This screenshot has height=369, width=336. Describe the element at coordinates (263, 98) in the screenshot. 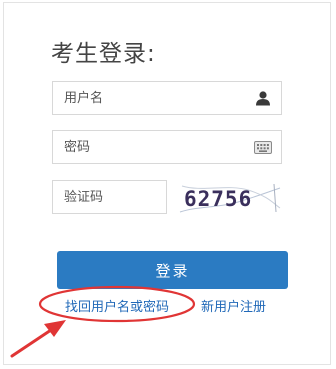

I see `user-icon` at that location.